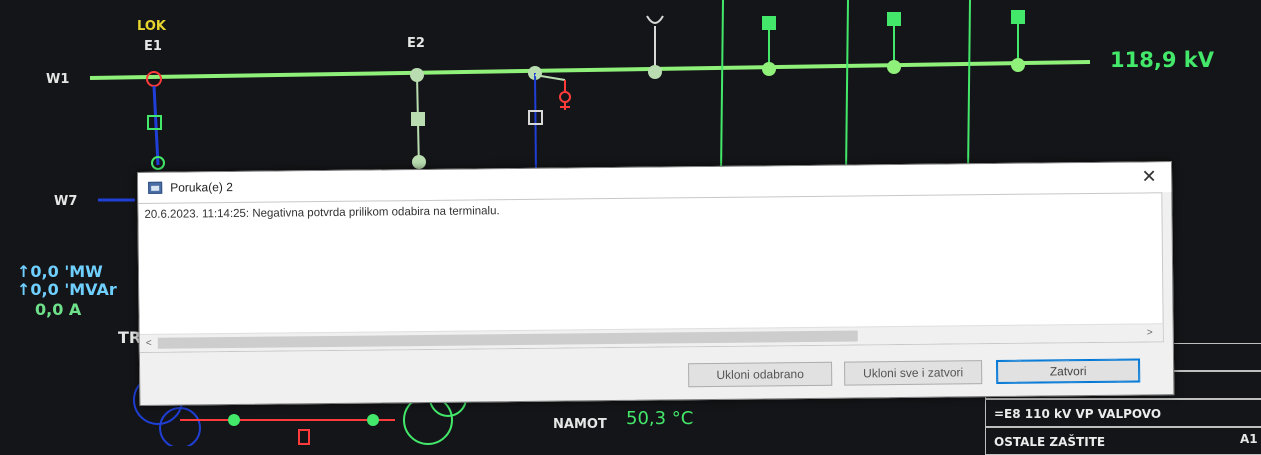  What do you see at coordinates (418, 119) in the screenshot?
I see `breaker-e2` at bounding box center [418, 119].